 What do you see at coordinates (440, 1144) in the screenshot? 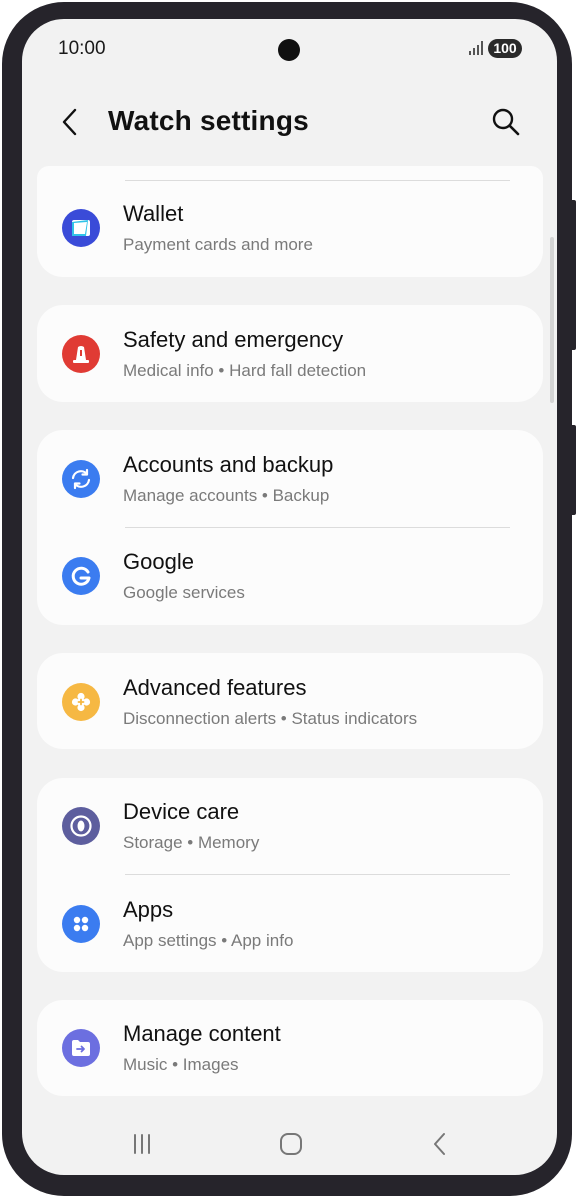
I see `nav-back-icon` at bounding box center [440, 1144].